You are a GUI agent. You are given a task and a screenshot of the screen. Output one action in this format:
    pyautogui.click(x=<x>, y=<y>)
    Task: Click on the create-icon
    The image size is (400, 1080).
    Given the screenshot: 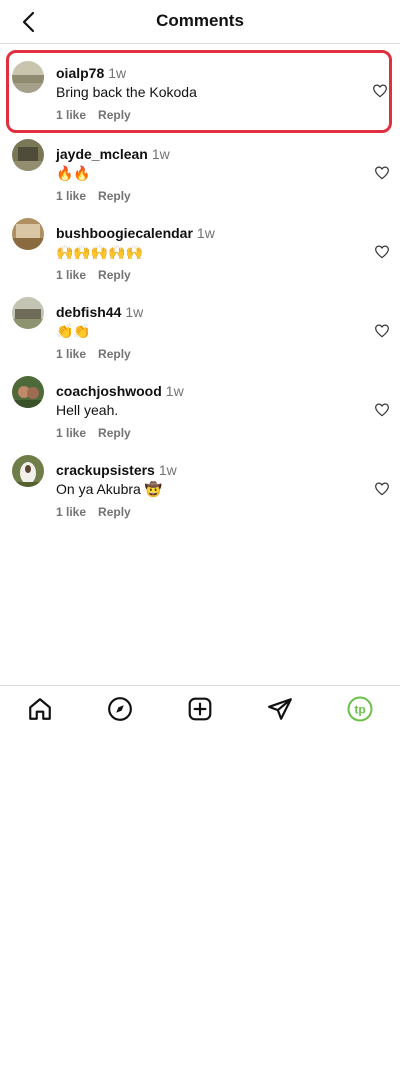 What is the action you would take?
    pyautogui.click(x=200, y=709)
    